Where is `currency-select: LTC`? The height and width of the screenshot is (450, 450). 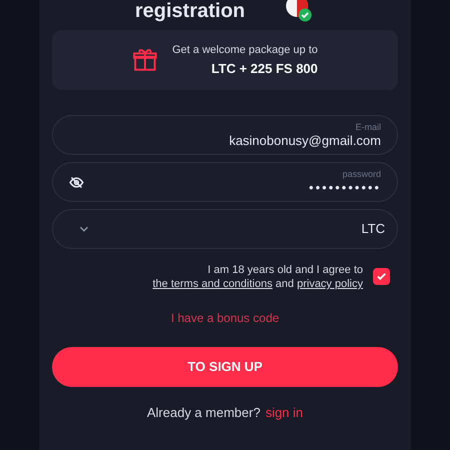 currency-select: LTC is located at coordinates (225, 229).